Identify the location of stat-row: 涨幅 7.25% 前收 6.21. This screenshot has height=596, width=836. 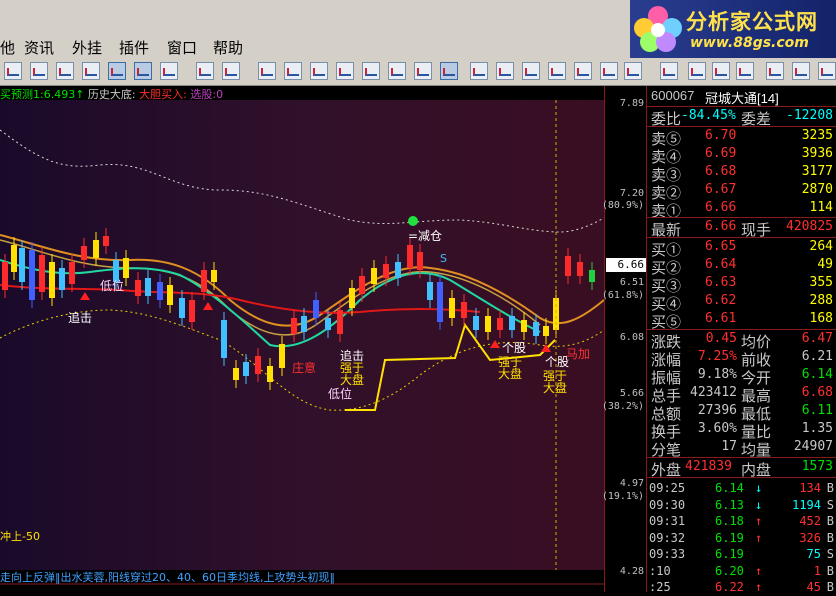
(741, 359).